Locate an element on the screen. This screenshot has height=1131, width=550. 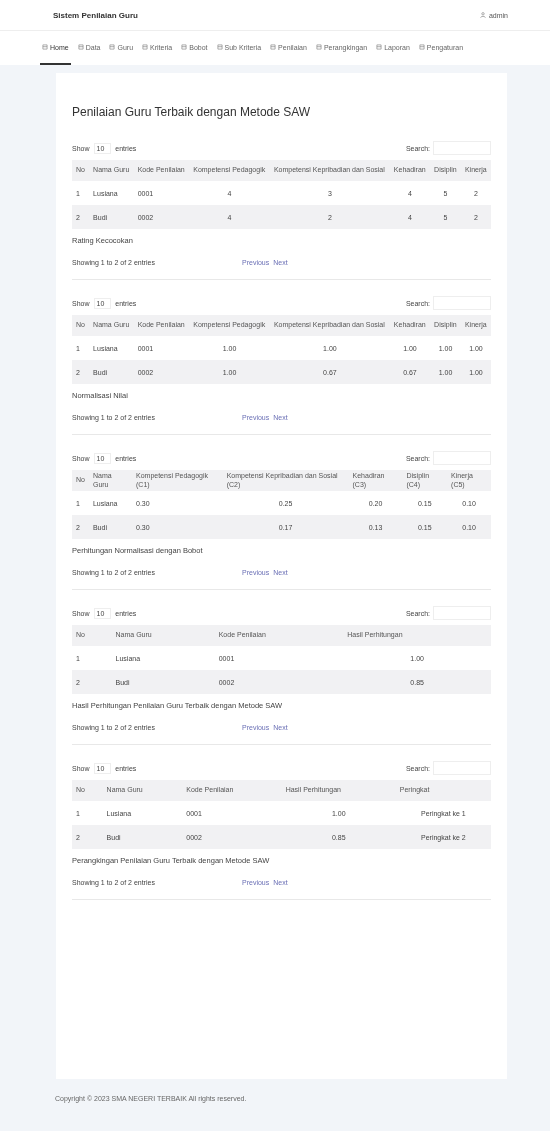
user-icon is located at coordinates (482, 15).